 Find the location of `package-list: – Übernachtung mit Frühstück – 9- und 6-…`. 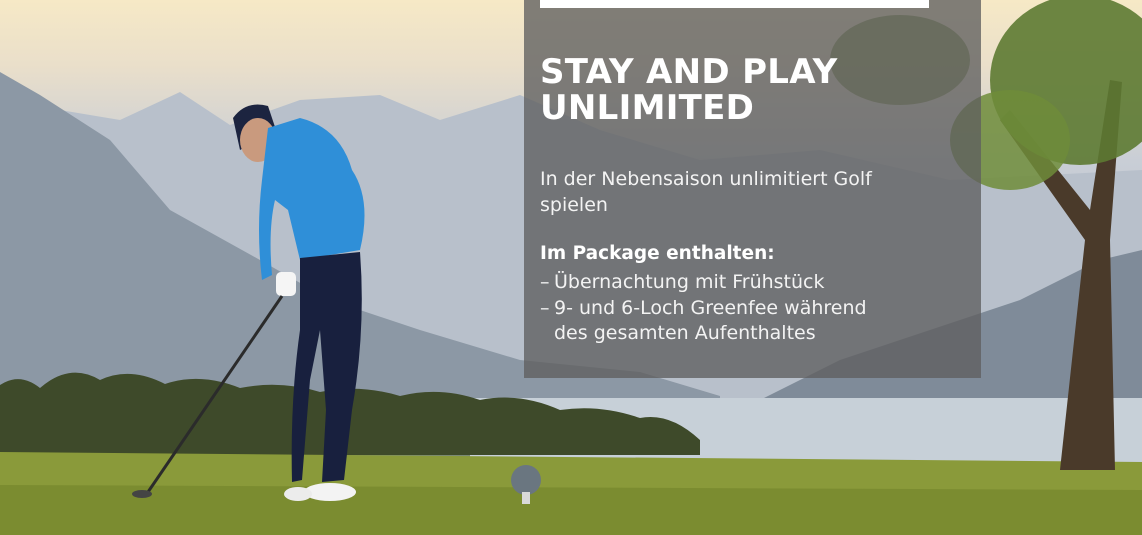

package-list: – Übernachtung mit Frühstück – 9- und 6-… is located at coordinates (720, 308).